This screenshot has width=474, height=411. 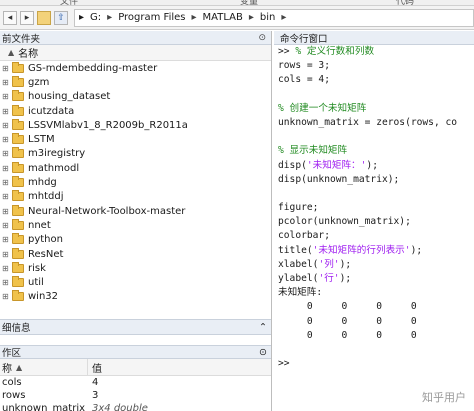 What do you see at coordinates (135, 297) in the screenshot?
I see `file-list-item: ⊞ win32` at bounding box center [135, 297].